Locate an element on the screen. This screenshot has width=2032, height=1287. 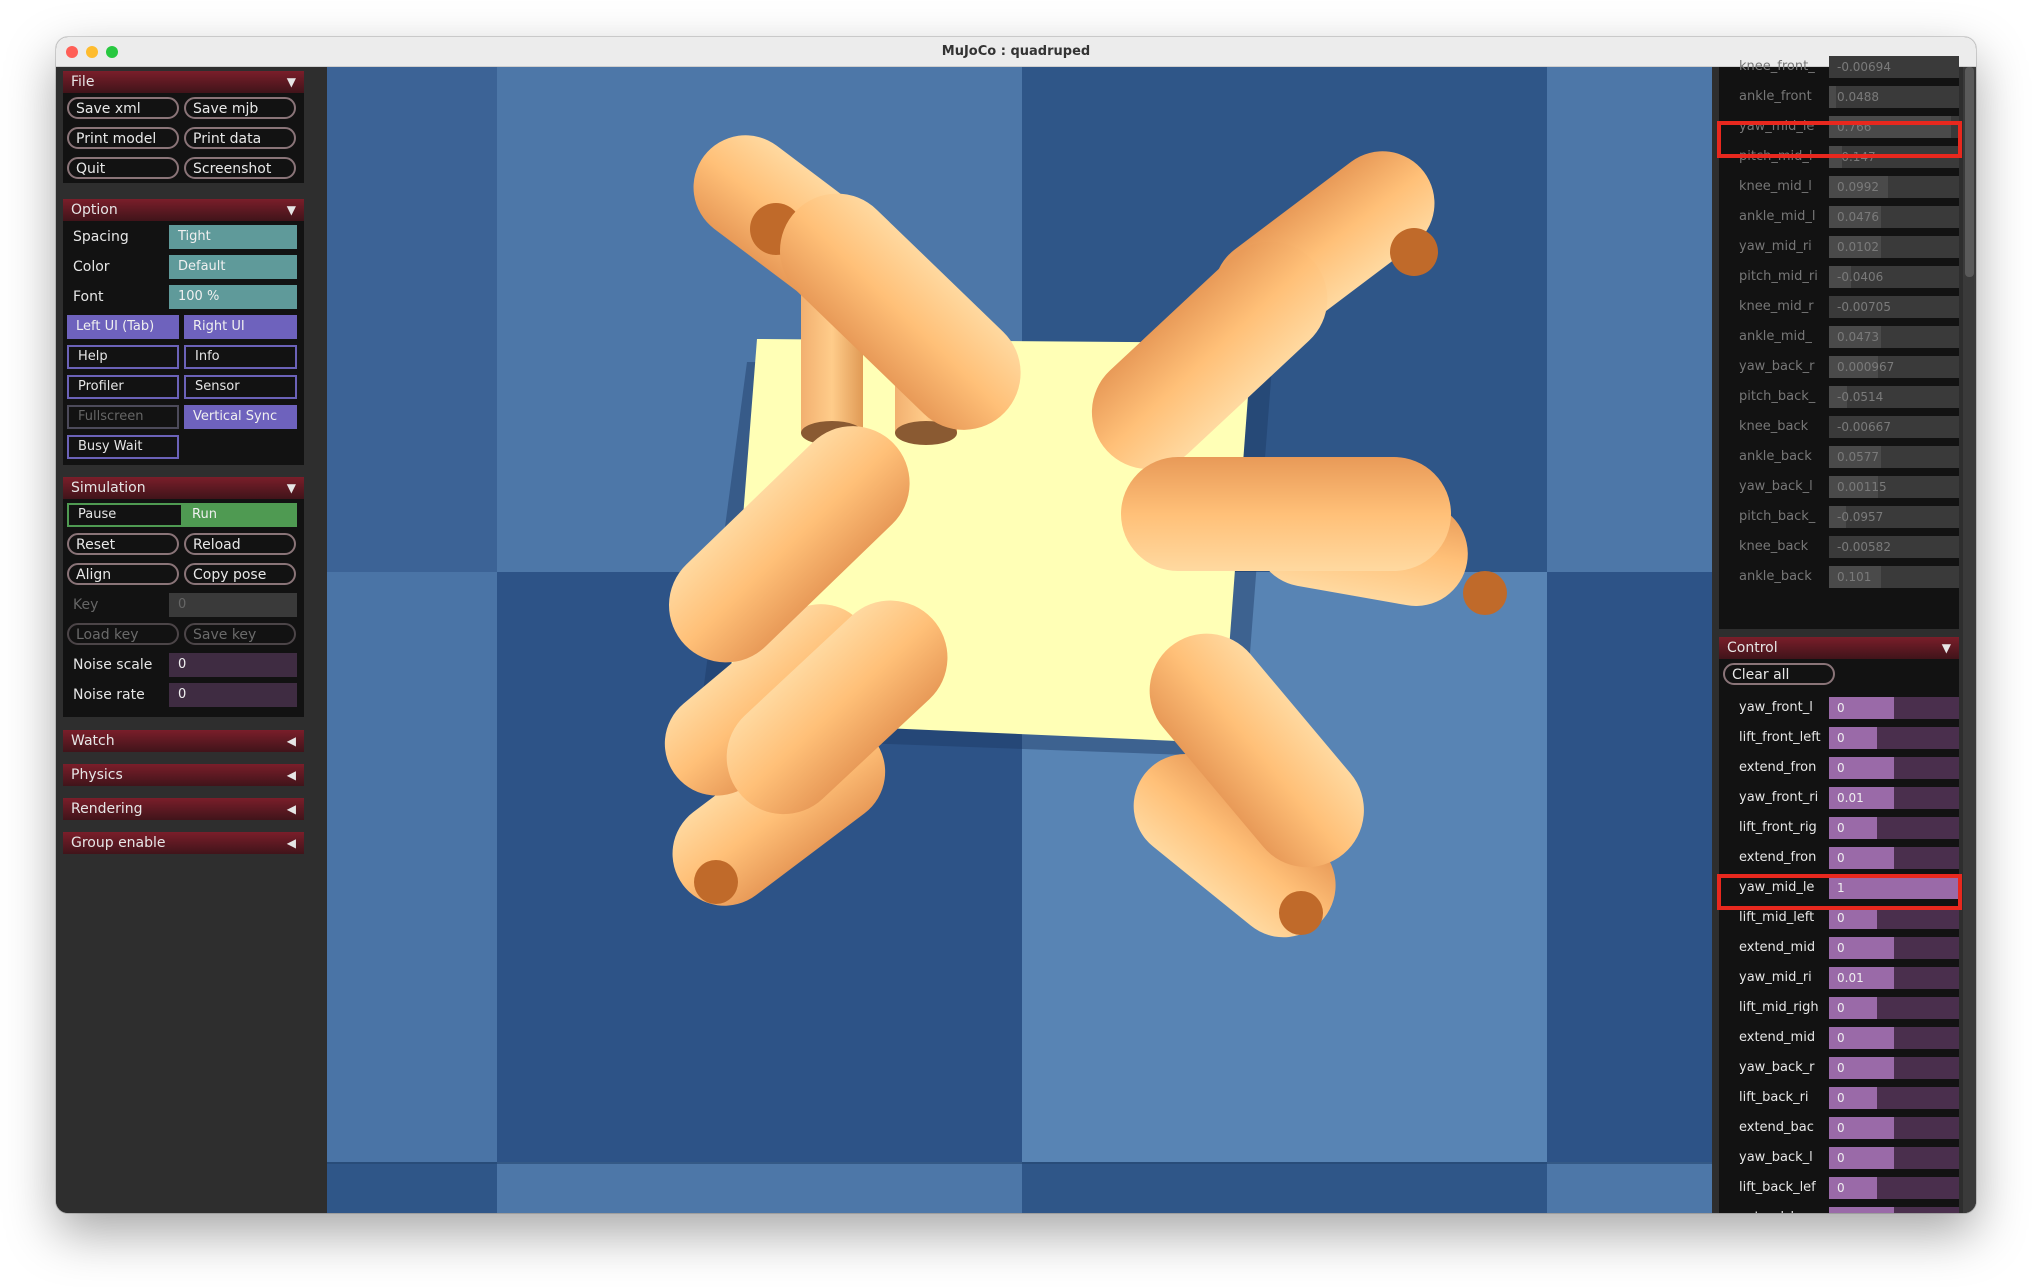
file-section-header: File ▼ is located at coordinates (183, 82).